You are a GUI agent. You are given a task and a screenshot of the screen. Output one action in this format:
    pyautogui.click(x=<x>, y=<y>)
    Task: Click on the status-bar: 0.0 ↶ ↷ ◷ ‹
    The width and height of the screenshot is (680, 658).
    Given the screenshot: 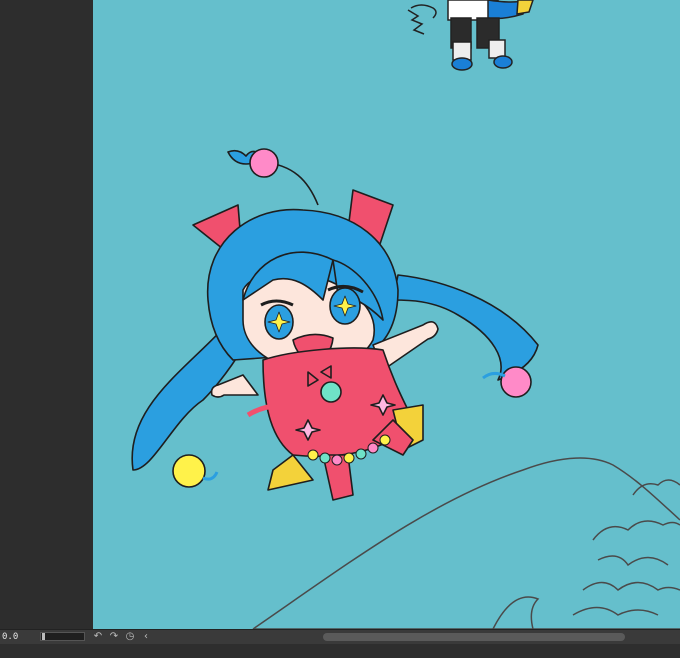 What is the action you would take?
    pyautogui.click(x=340, y=636)
    